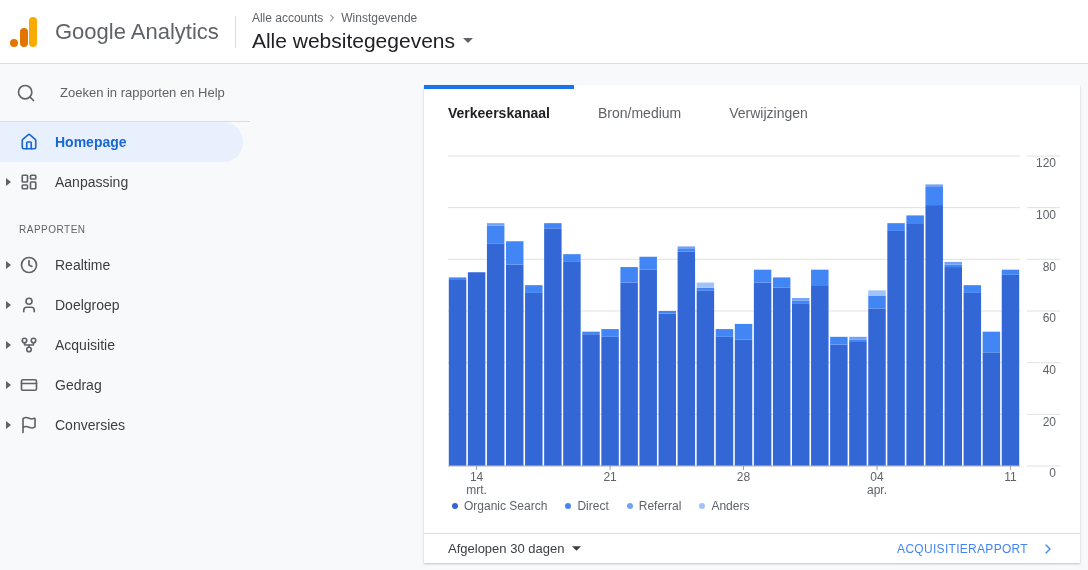 This screenshot has height=570, width=1088. I want to click on y-tick-label: 80, so click(1049, 266).